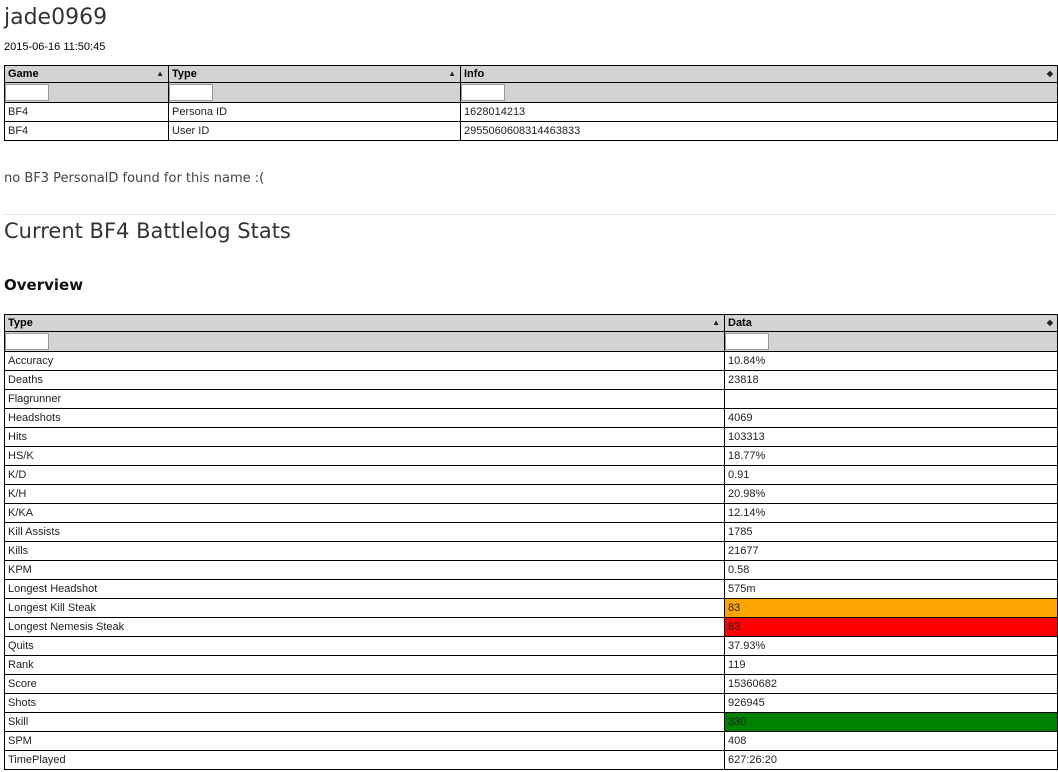  I want to click on table-row: Longest Headshot 575m, so click(531, 589).